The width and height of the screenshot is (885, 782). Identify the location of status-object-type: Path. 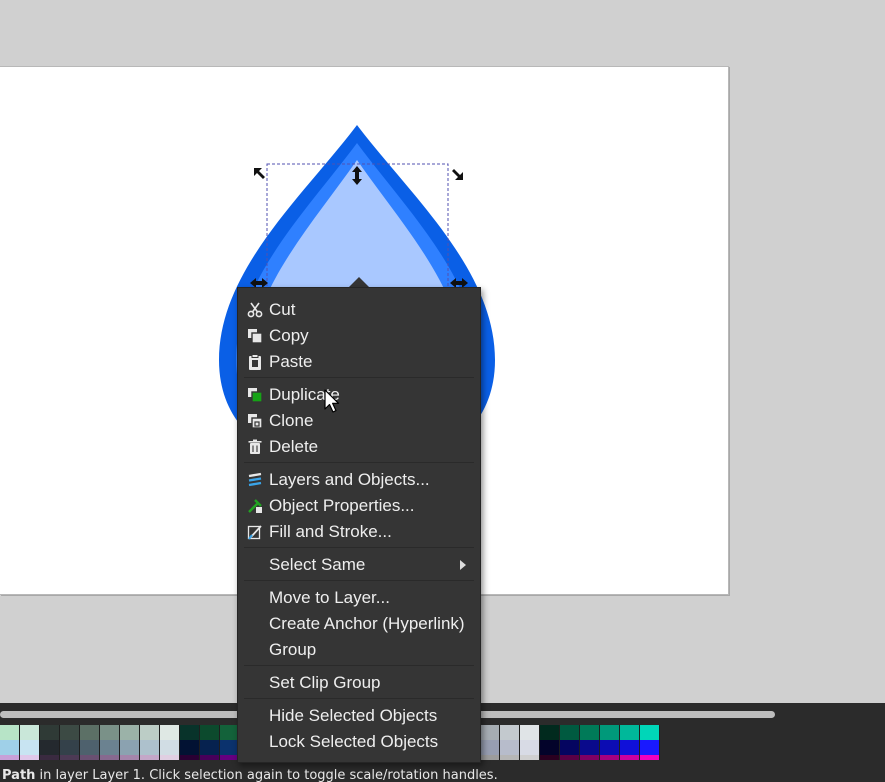
(19, 775).